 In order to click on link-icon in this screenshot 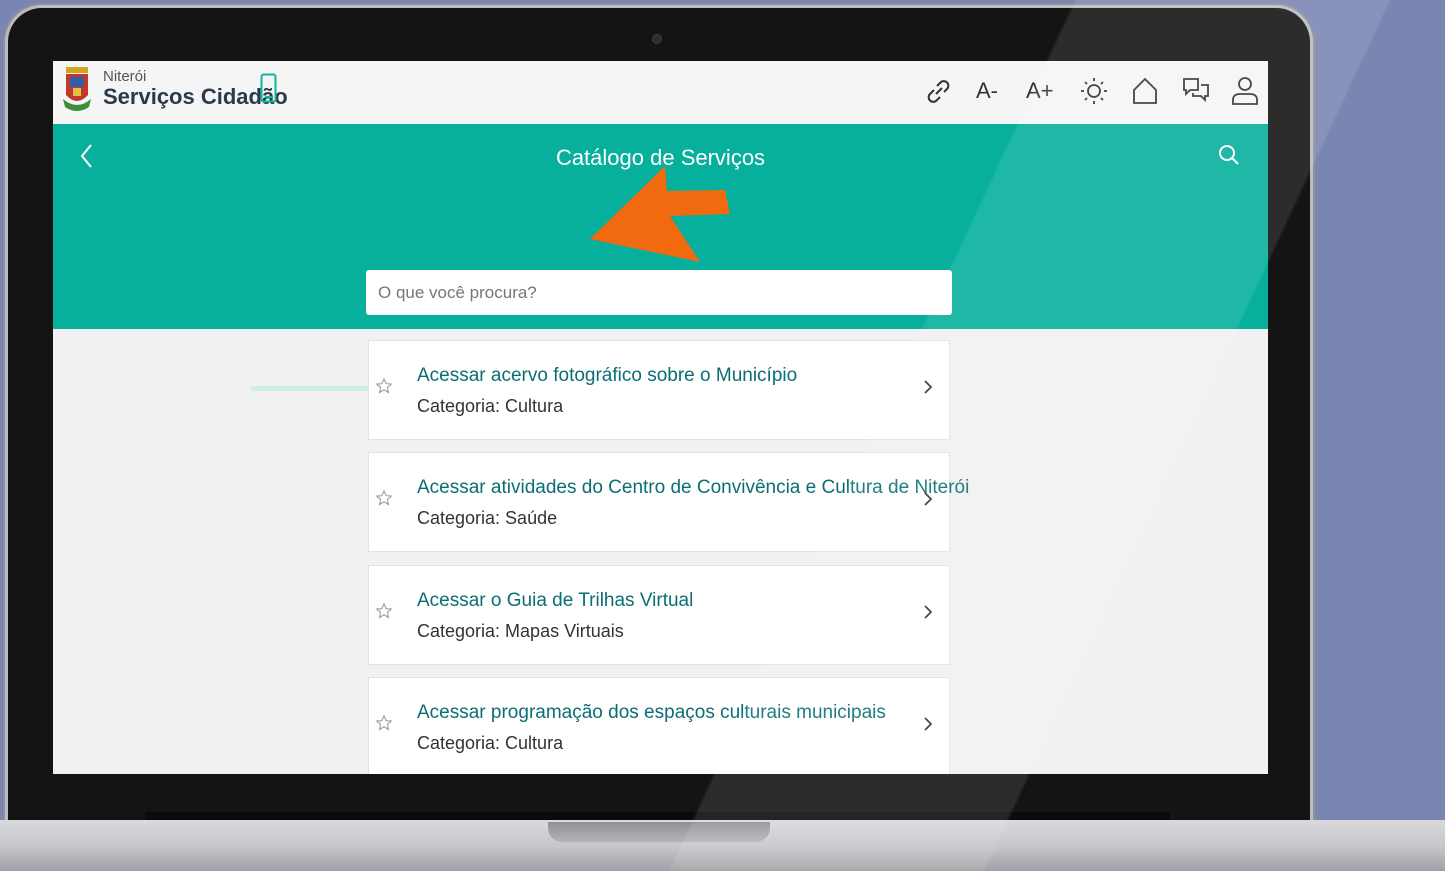, I will do `click(938, 91)`.